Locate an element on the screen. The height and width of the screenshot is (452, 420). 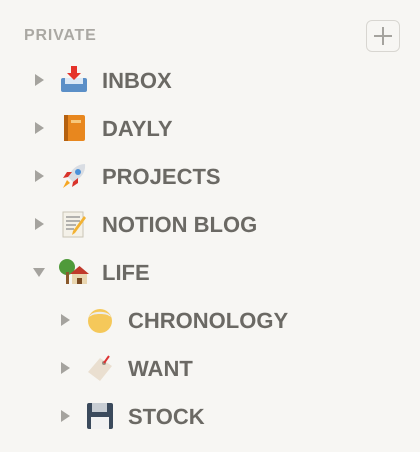
page-title: LIFE is located at coordinates (126, 272).